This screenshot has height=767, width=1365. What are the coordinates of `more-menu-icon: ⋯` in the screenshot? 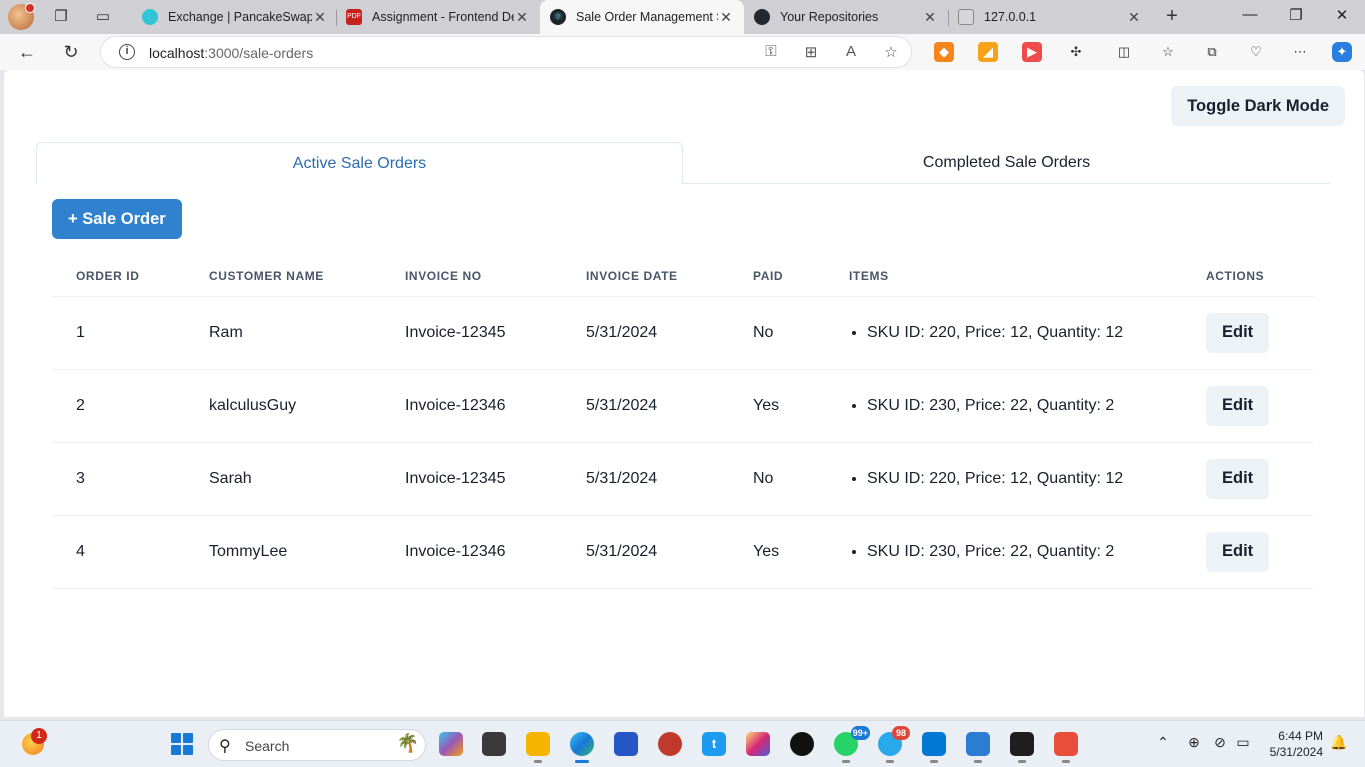 It's located at (1300, 52).